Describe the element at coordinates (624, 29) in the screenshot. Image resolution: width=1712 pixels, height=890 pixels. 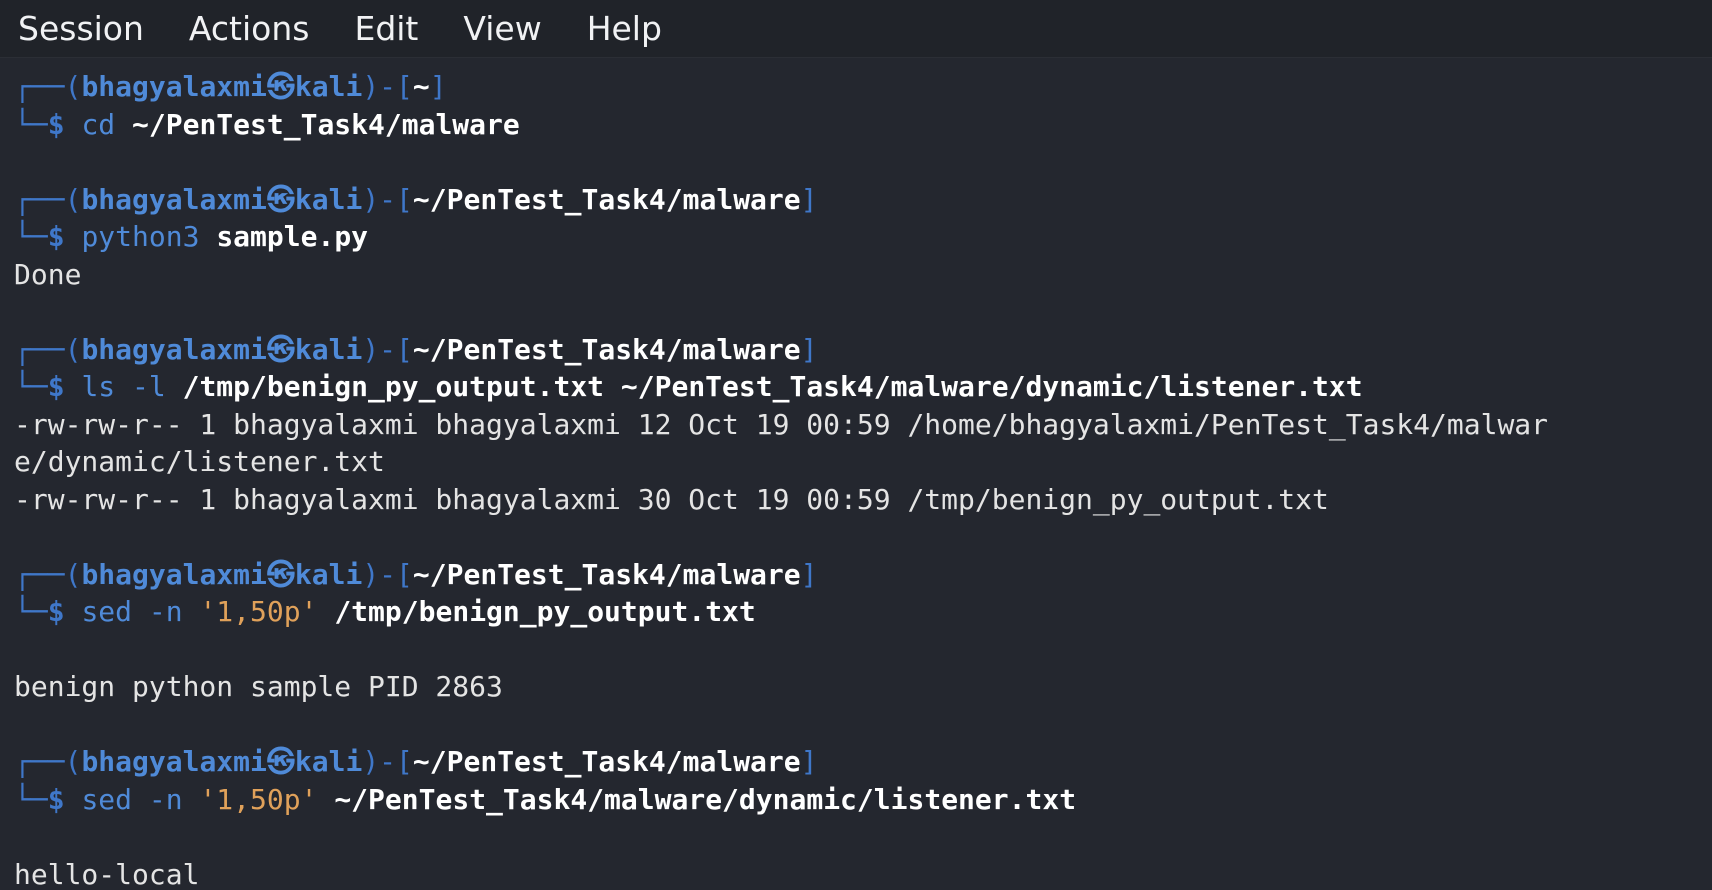
I see `menu-help: Help` at that location.